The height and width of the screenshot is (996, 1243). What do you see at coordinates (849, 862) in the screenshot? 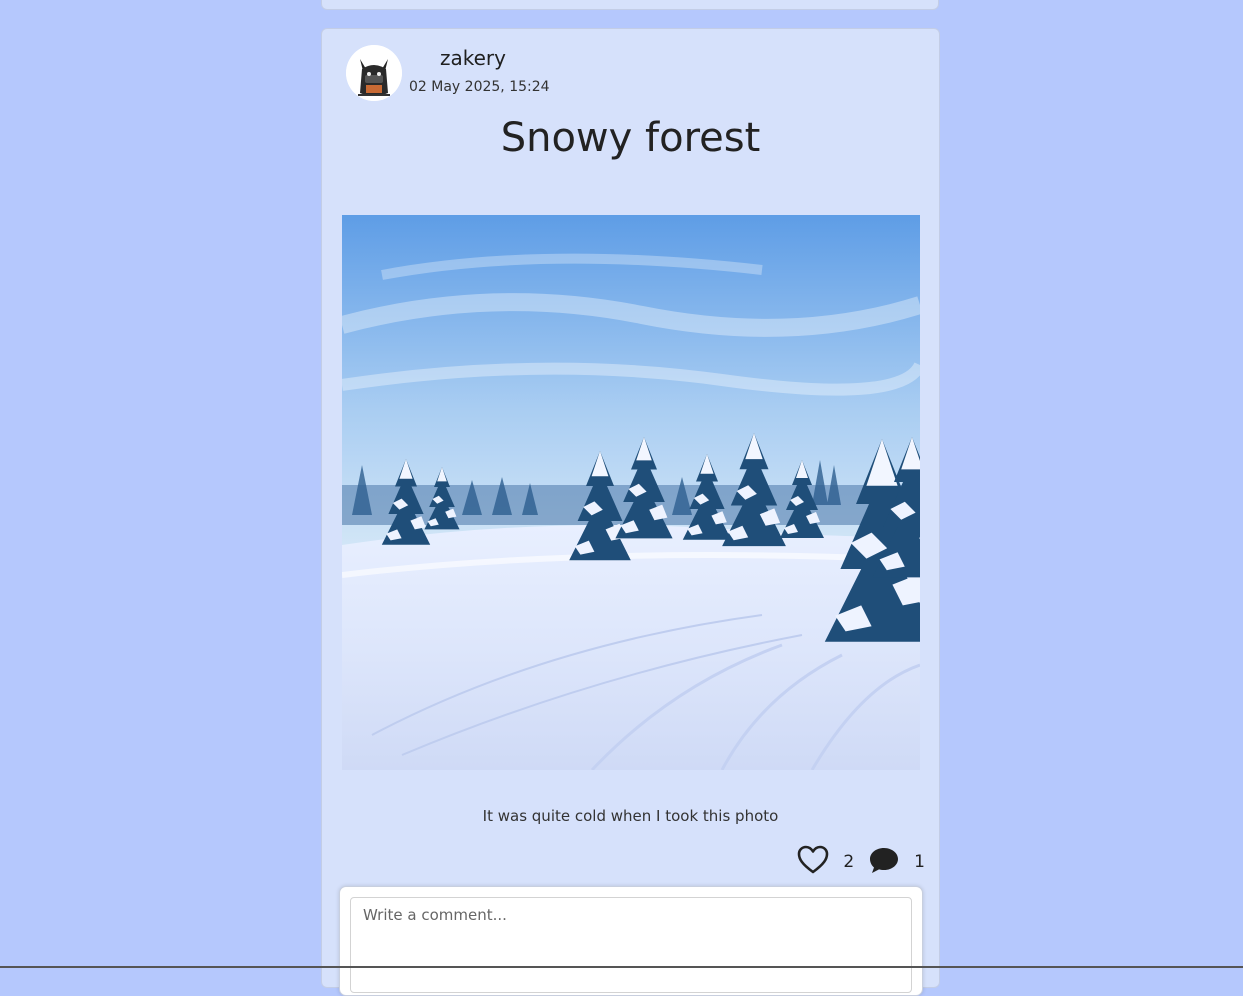
I see `like-count: 2` at bounding box center [849, 862].